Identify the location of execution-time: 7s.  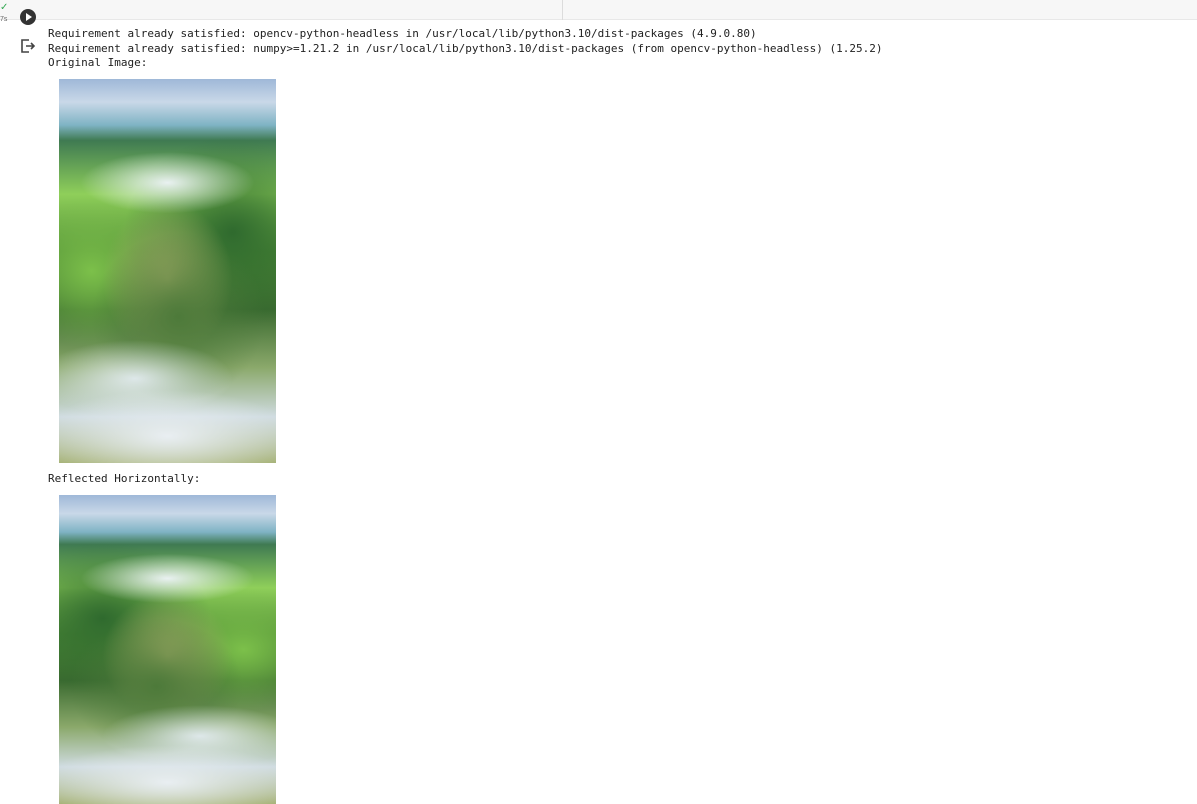
(4, 19).